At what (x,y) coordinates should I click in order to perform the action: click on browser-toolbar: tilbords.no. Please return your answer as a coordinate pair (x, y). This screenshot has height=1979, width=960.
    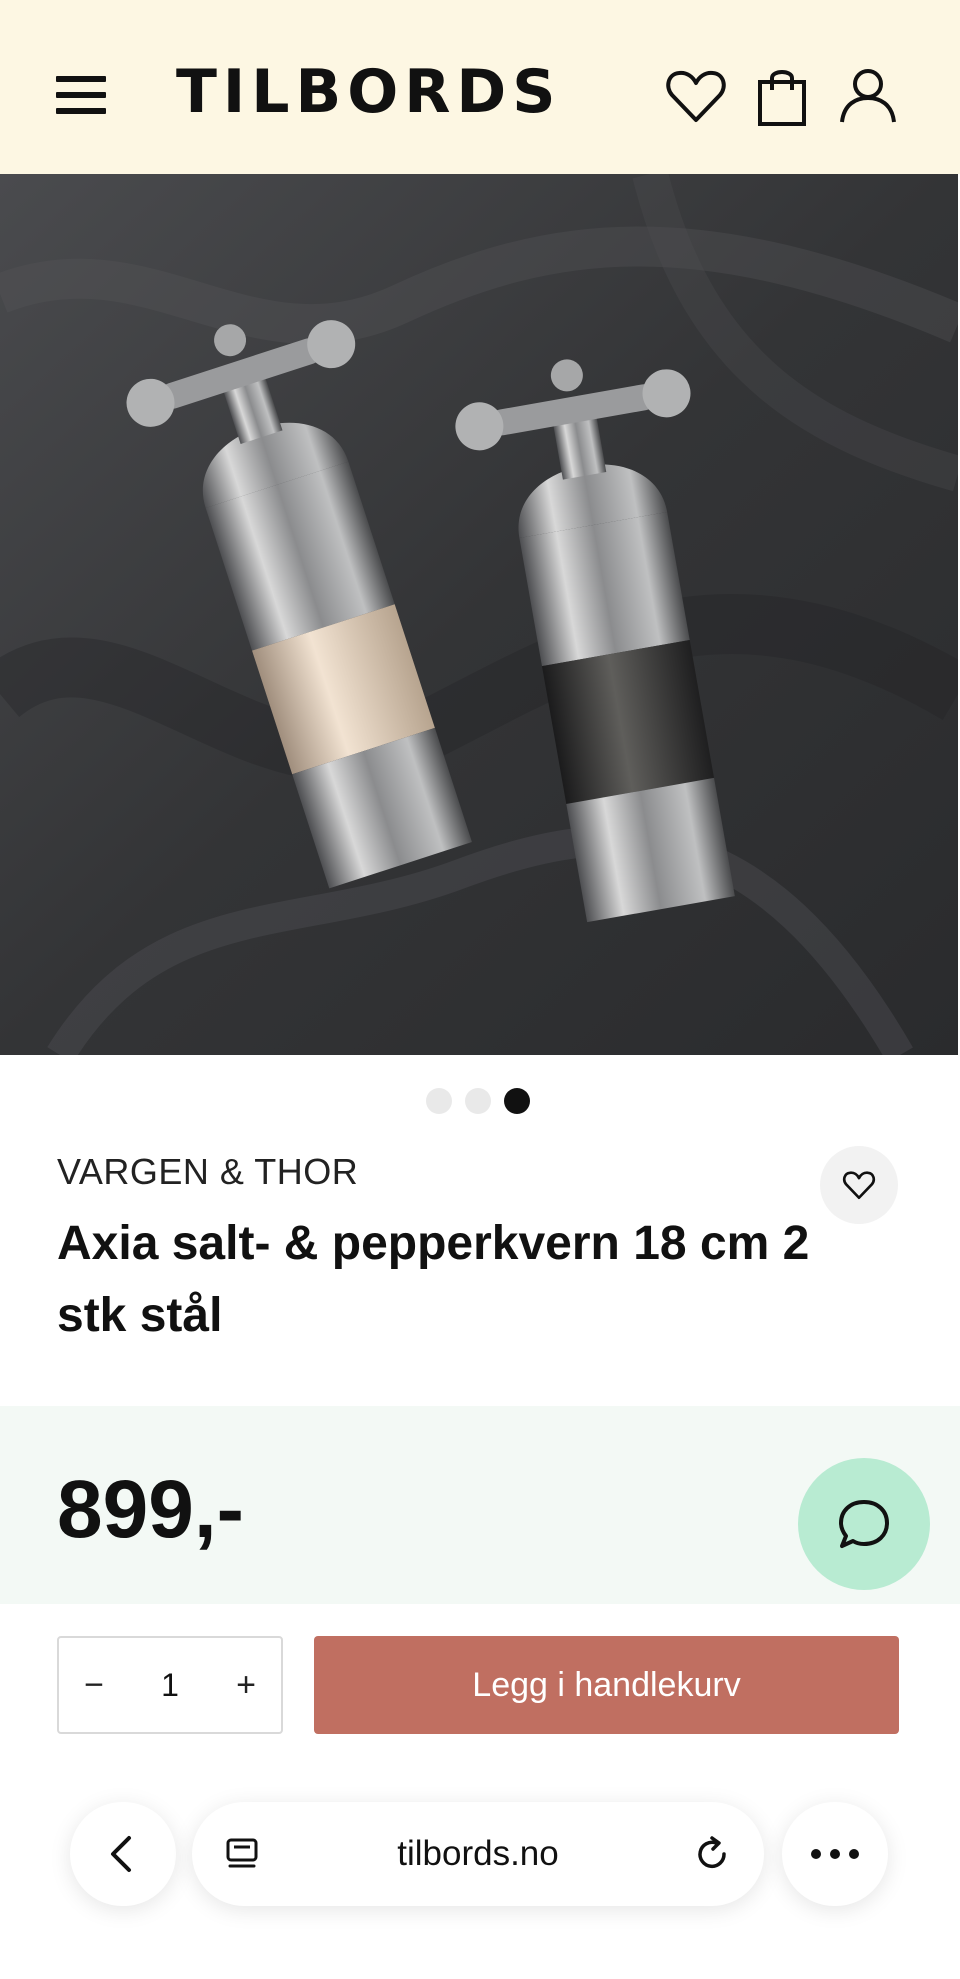
    Looking at the image, I should click on (480, 1874).